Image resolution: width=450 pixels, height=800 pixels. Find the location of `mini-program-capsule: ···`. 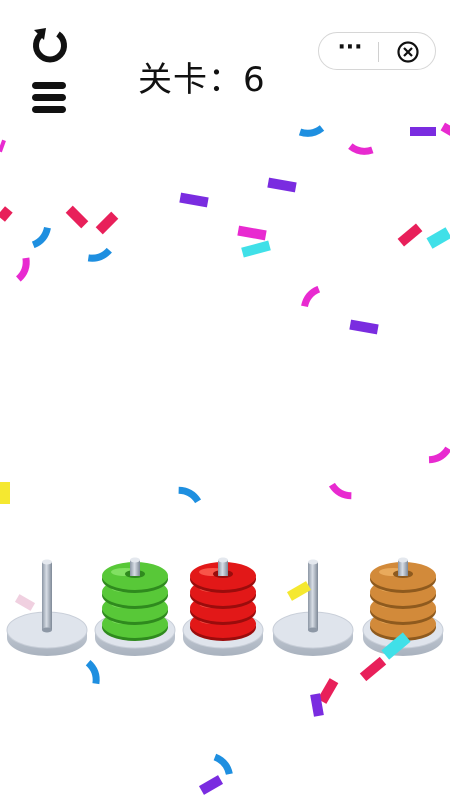

mini-program-capsule: ··· is located at coordinates (377, 51).